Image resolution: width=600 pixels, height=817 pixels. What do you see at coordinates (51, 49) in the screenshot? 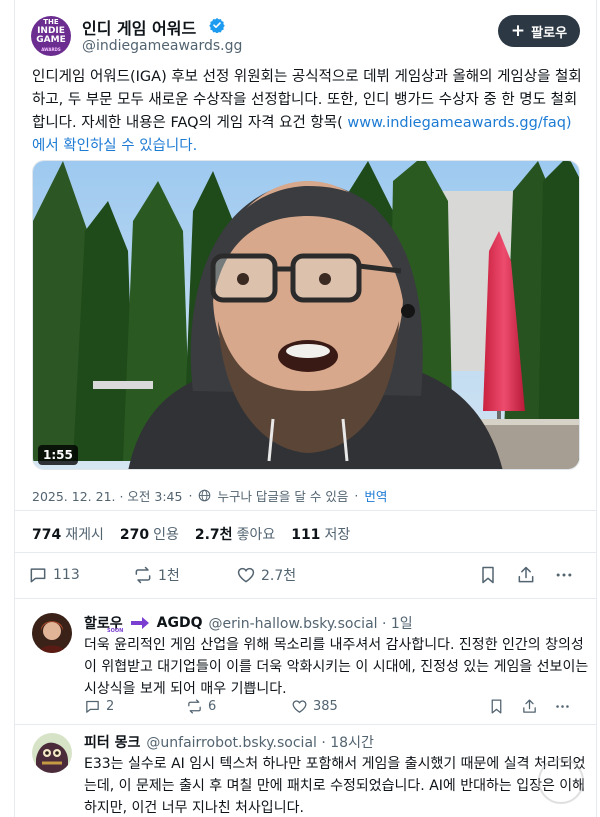
I see `avatar-text-3: AWARDS` at bounding box center [51, 49].